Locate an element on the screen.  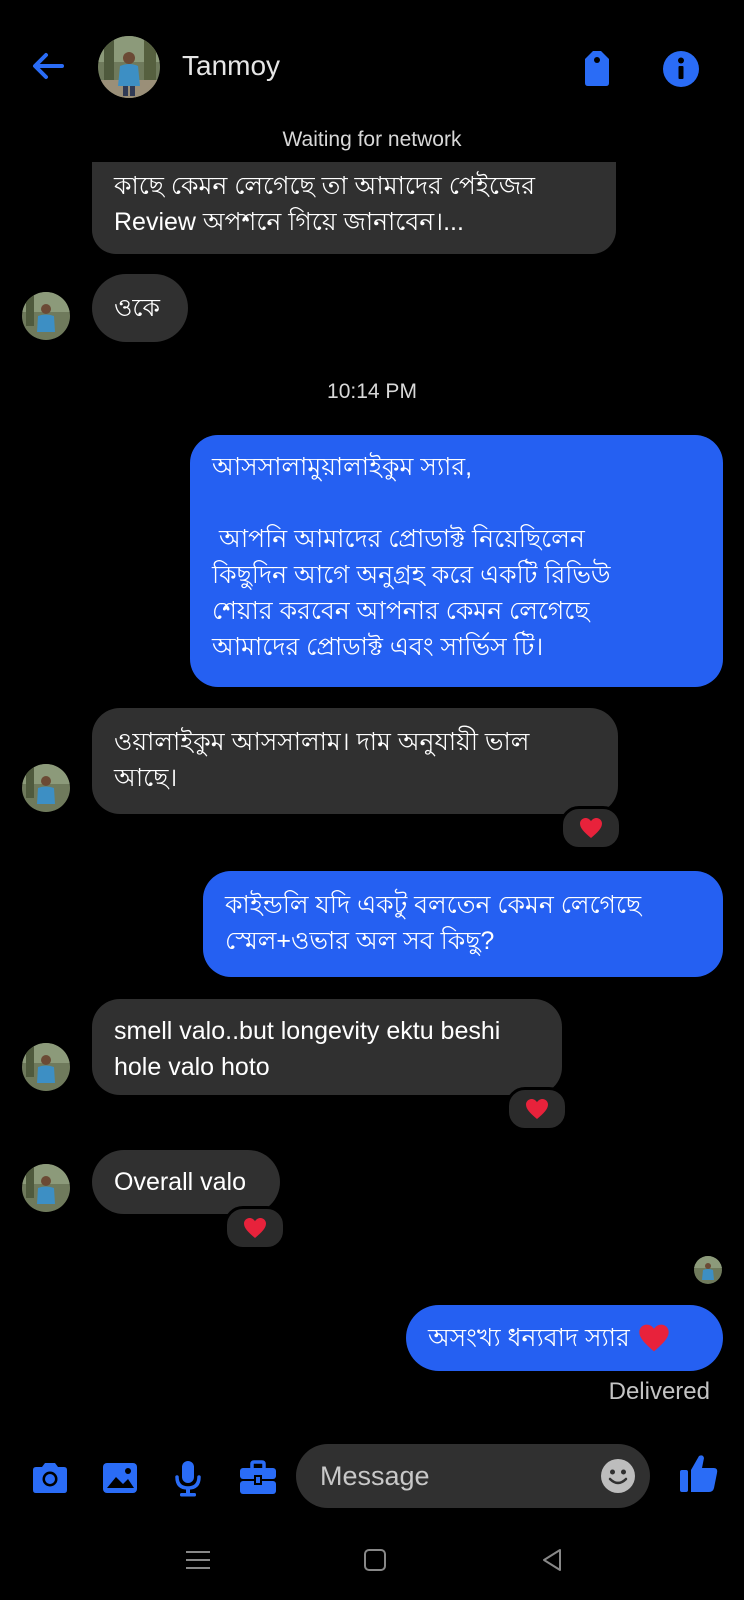
emoji-icon is located at coordinates (618, 1476).